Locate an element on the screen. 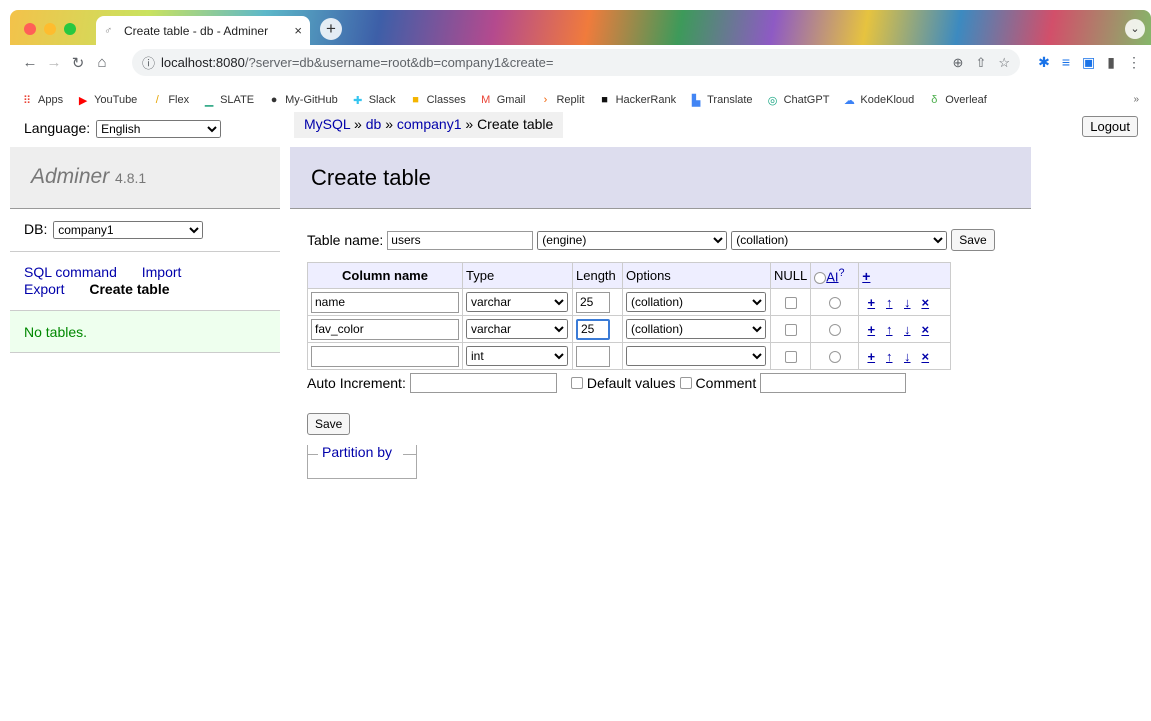  breadcrumb-company1: company1 is located at coordinates (429, 124).